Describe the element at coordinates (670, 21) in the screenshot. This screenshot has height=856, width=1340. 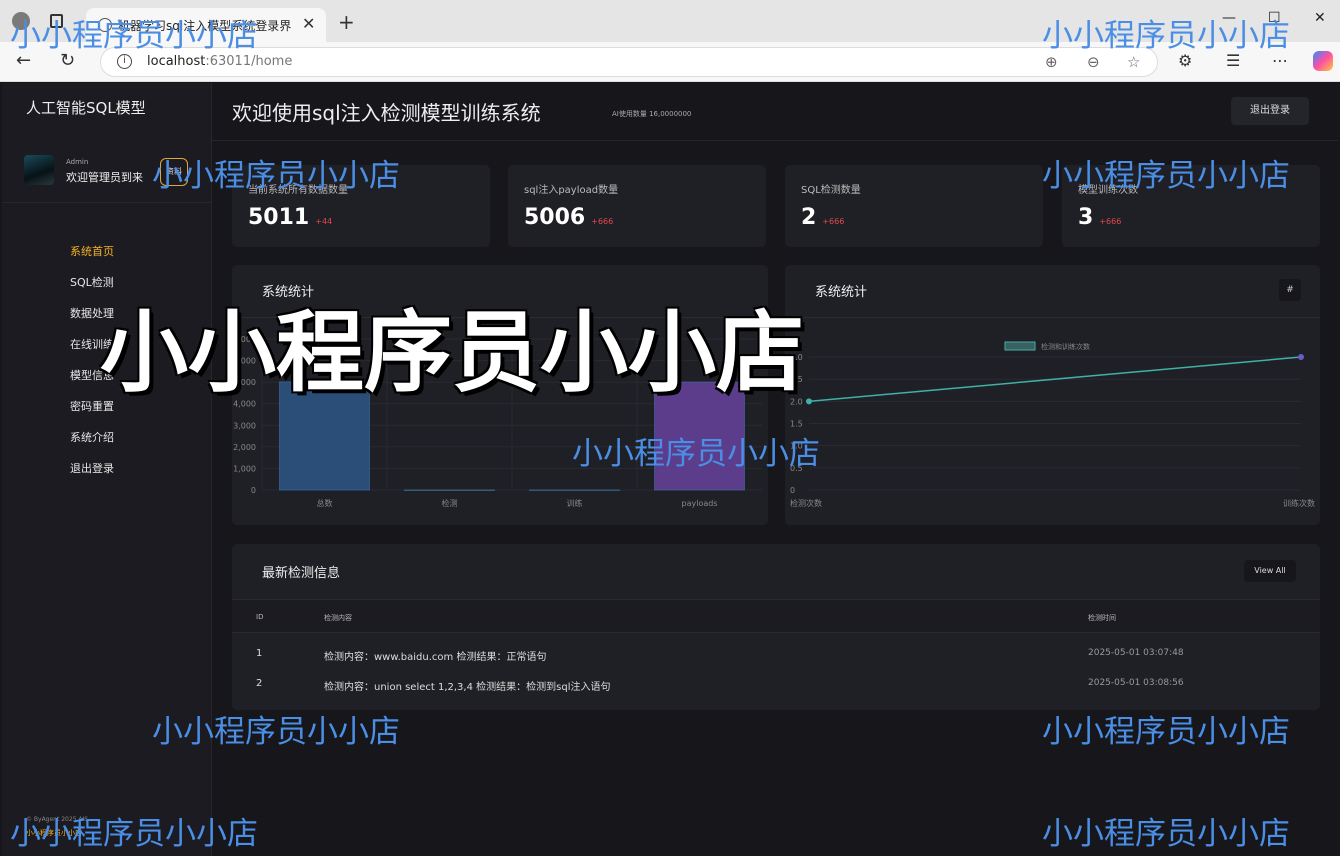
I see `tab-strip: 机器学习sql注入模型系统登录界 ✕ + — ☐ ✕` at that location.